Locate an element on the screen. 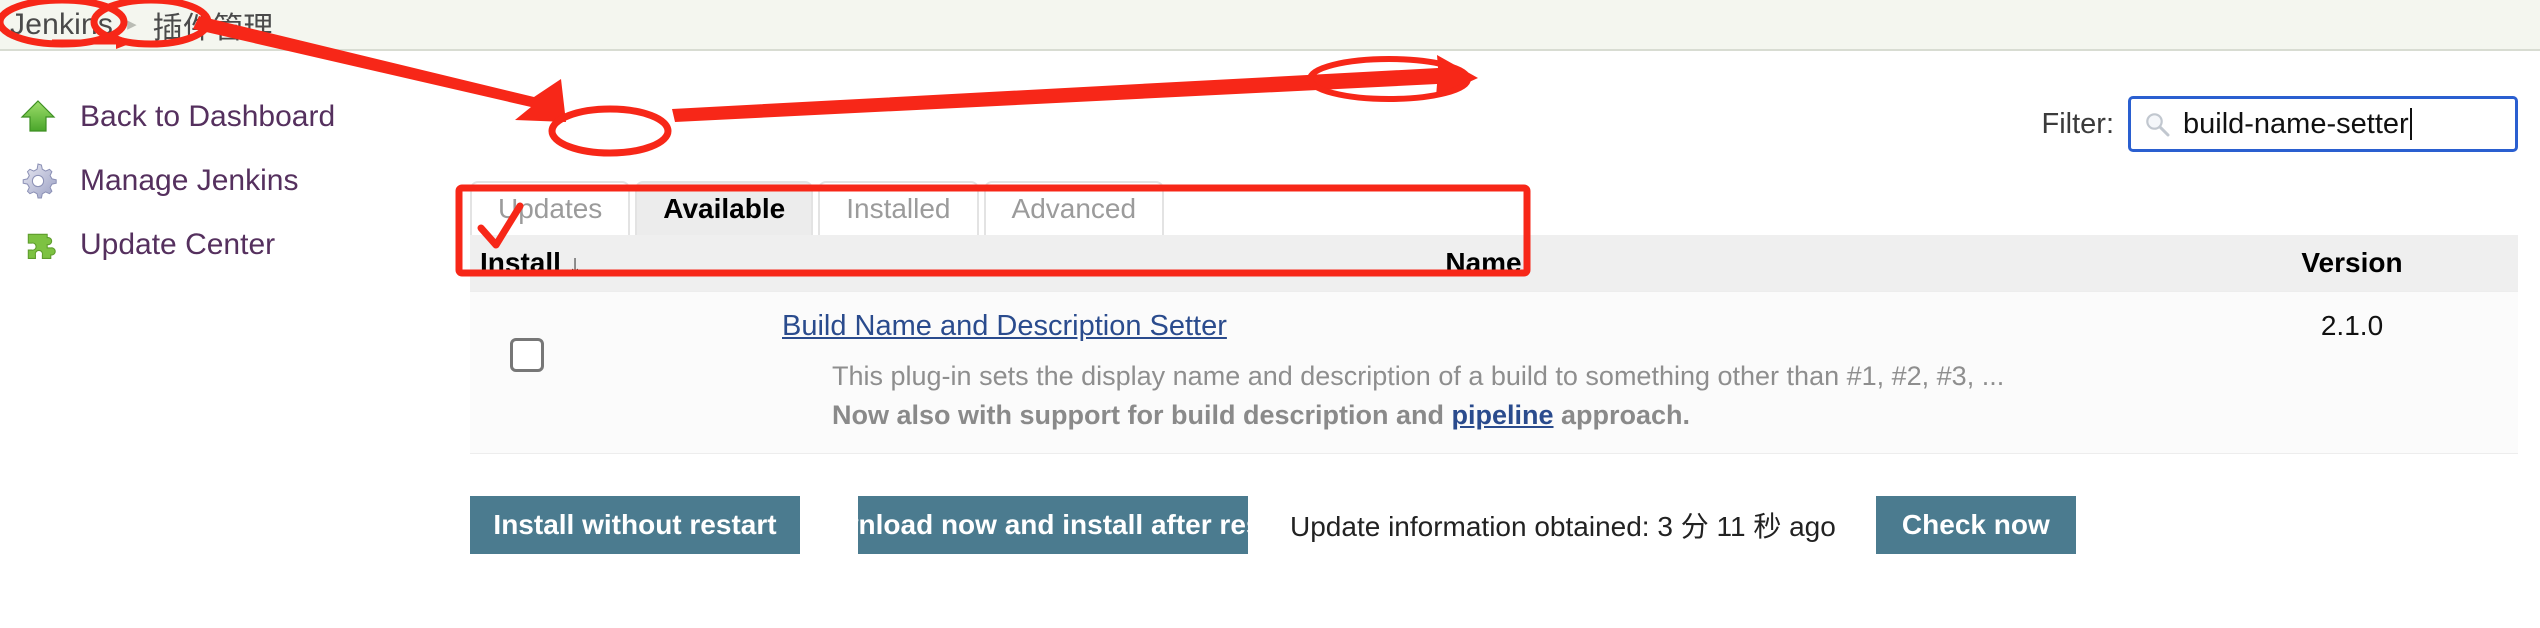  table-header-row: Install ↓ Name Version is located at coordinates (1494, 263).